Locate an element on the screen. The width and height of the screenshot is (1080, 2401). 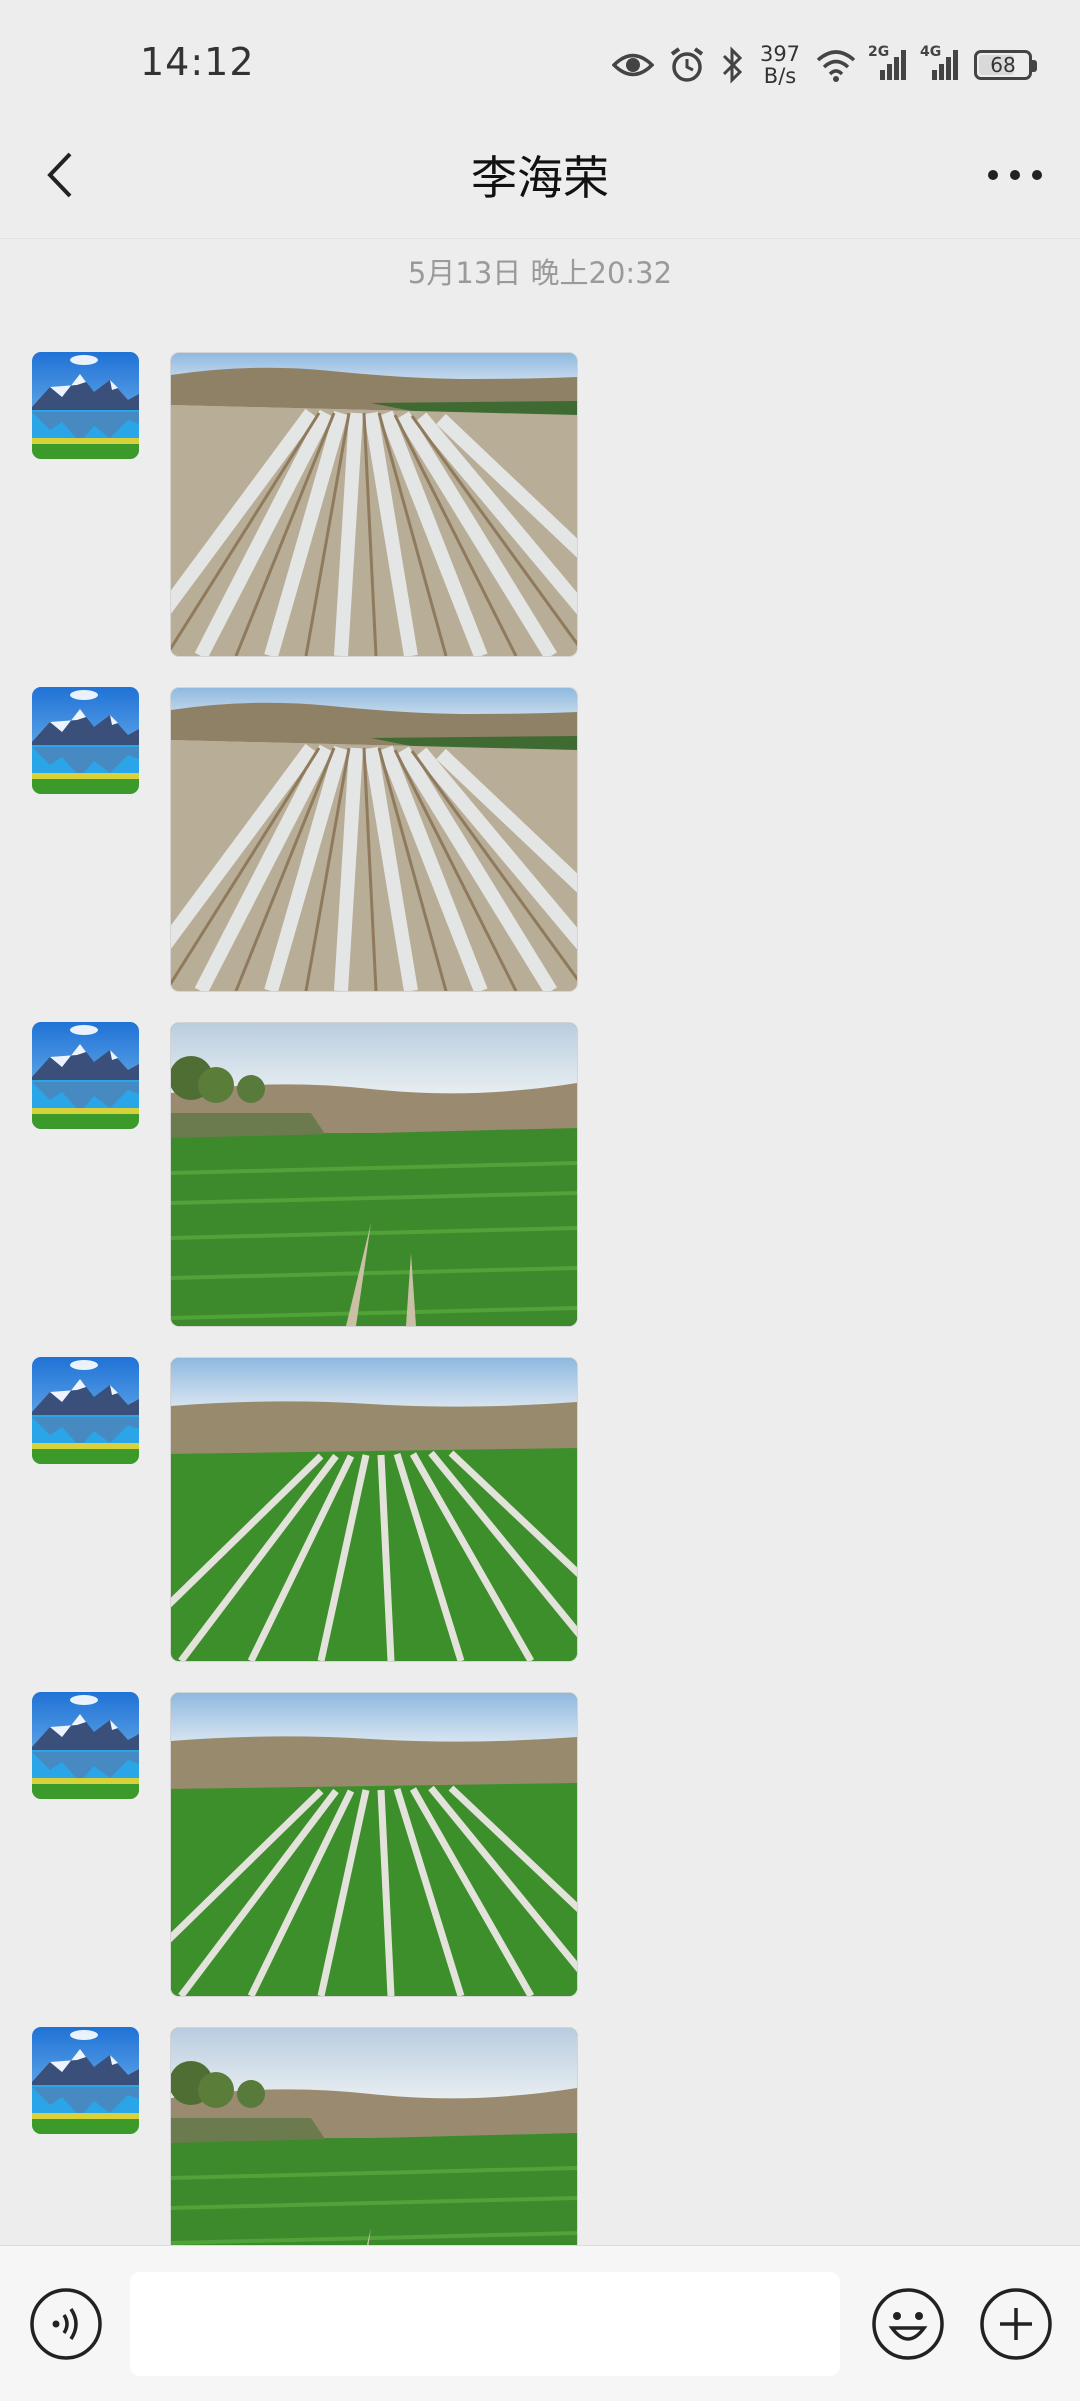
signal-4g-icon: 4G is located at coordinates (940, 63).